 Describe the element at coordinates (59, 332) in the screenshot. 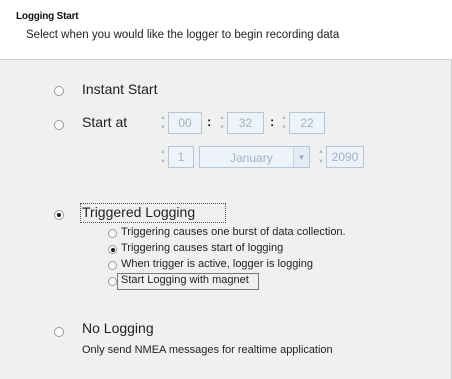

I see `no-logging-radio` at that location.